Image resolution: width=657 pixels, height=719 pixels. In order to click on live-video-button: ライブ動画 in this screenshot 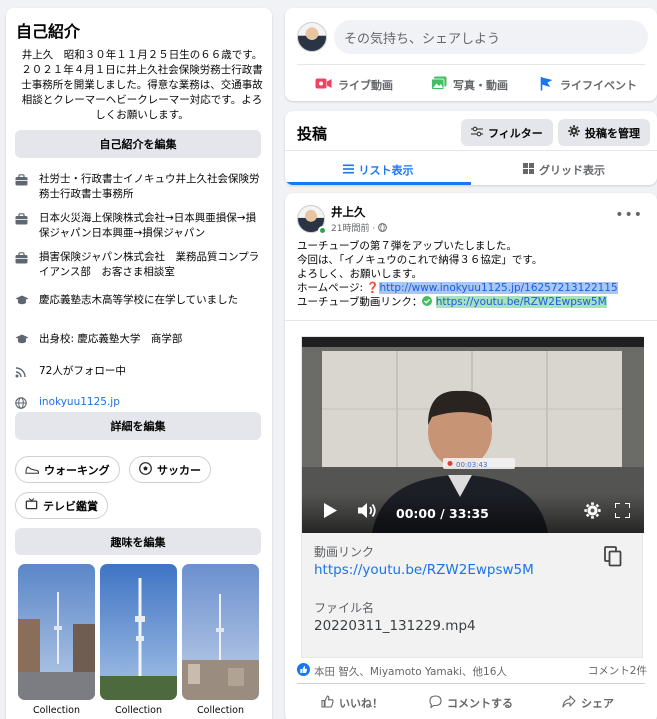, I will do `click(354, 85)`.